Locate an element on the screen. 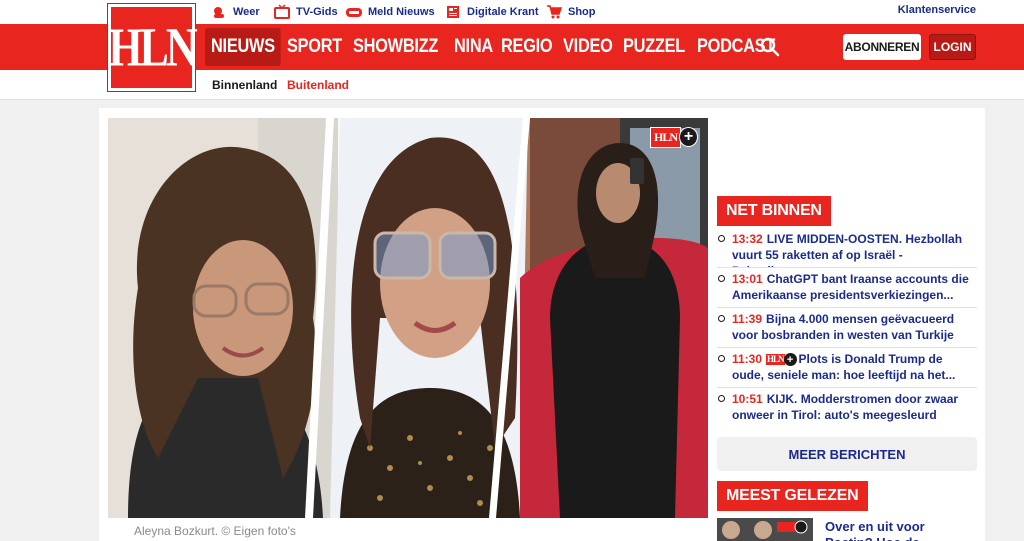 The width and height of the screenshot is (1024, 541). tab-showbizz: SHOWBIZZ is located at coordinates (395, 47).